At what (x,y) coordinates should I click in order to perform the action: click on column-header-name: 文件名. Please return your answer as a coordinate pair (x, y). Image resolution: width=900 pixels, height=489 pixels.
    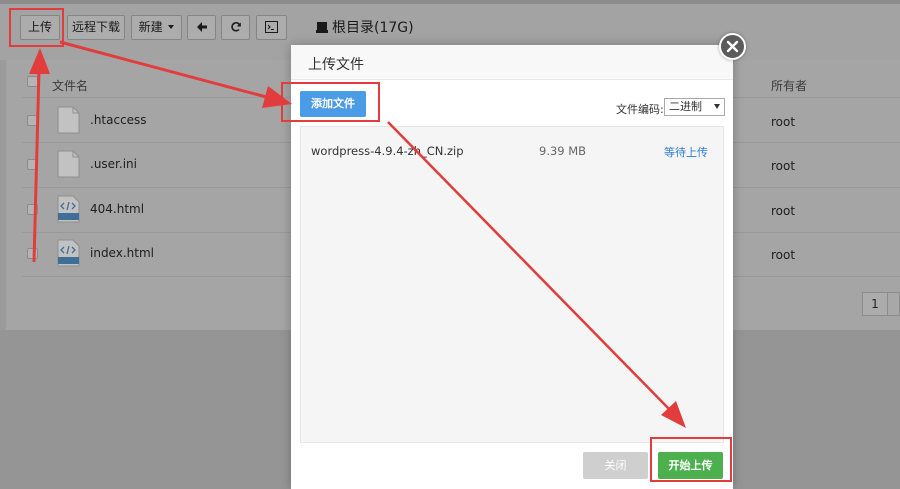
    Looking at the image, I should click on (70, 85).